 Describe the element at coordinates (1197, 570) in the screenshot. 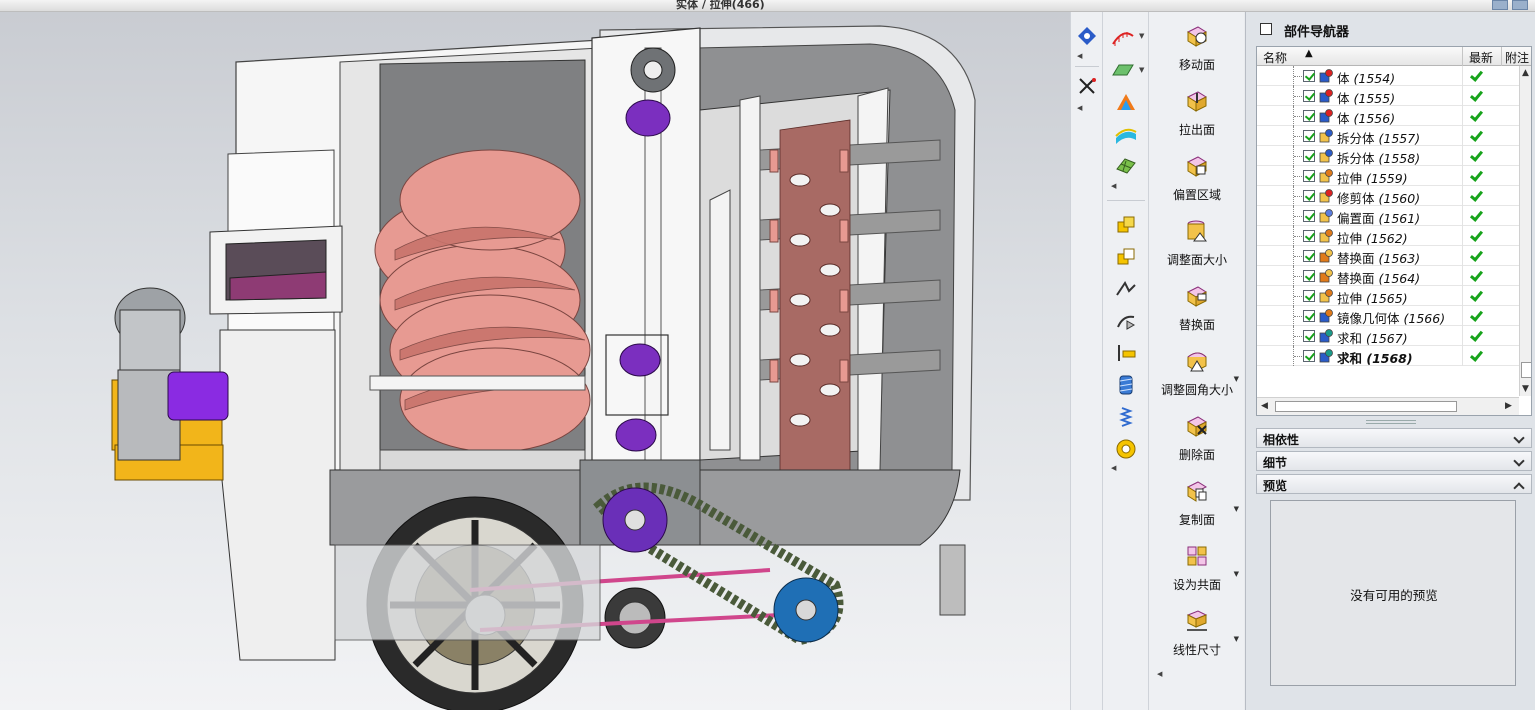

I see `make-coplanar-button: 设为共面 ▼` at that location.